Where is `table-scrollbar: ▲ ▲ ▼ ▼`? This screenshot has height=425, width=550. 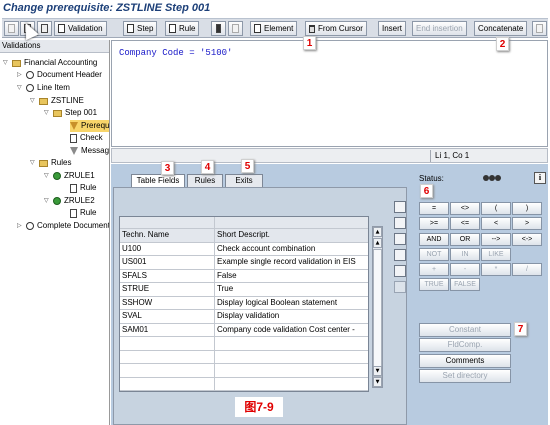 table-scrollbar: ▲ ▲ ▼ ▼ is located at coordinates (377, 307).